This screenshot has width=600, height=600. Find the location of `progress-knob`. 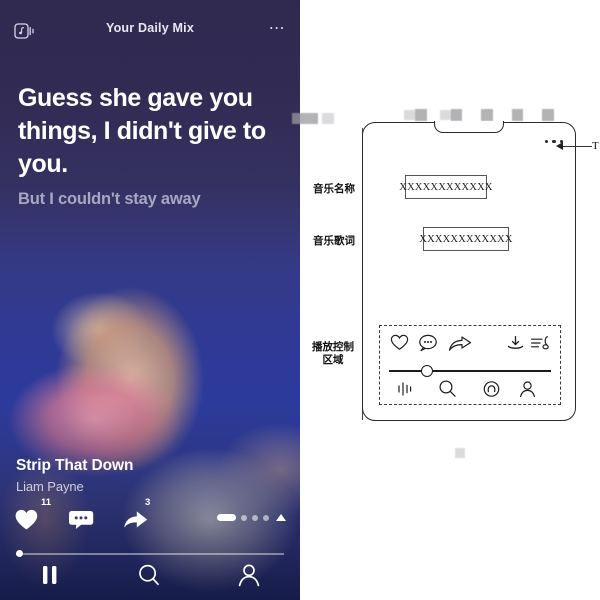

progress-knob is located at coordinates (19, 553).